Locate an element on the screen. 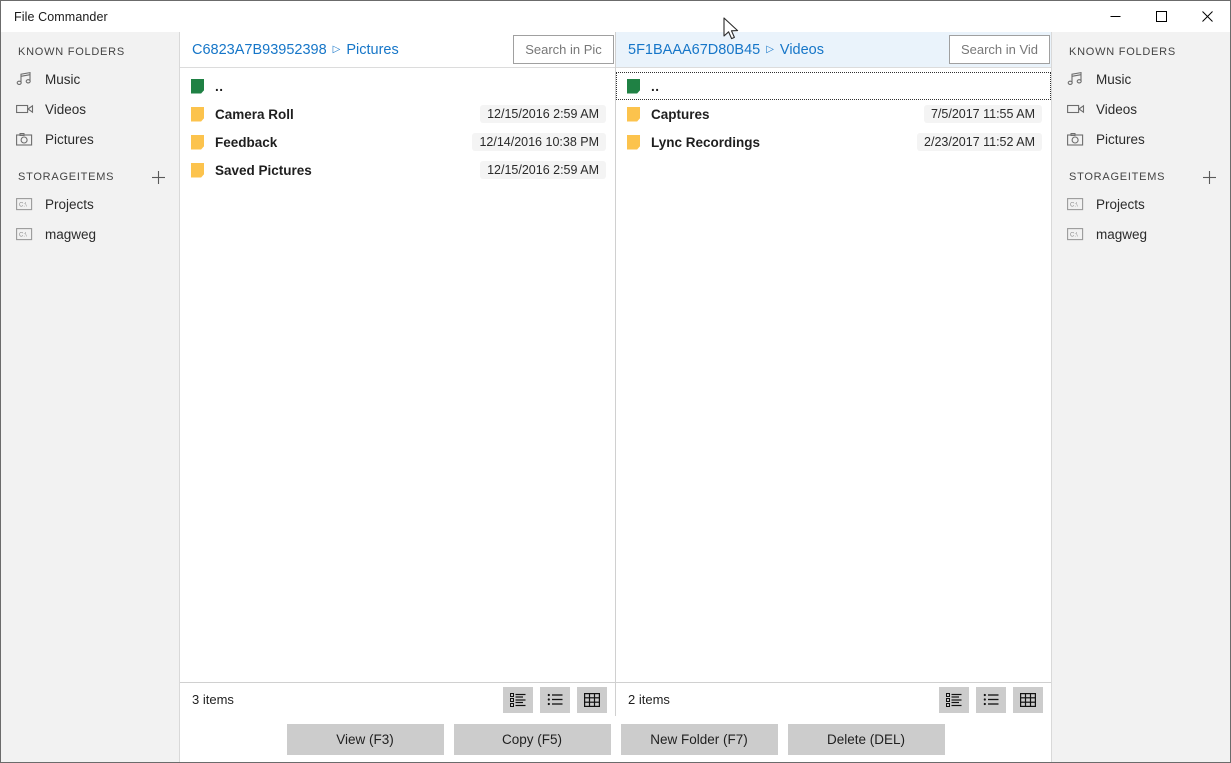 The height and width of the screenshot is (763, 1231). maximize-button is located at coordinates (1161, 16).